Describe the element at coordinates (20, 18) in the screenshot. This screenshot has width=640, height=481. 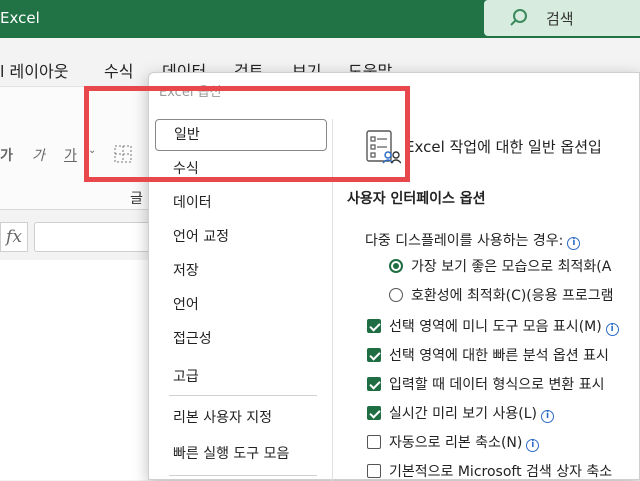
I see `app-title: Excel` at that location.